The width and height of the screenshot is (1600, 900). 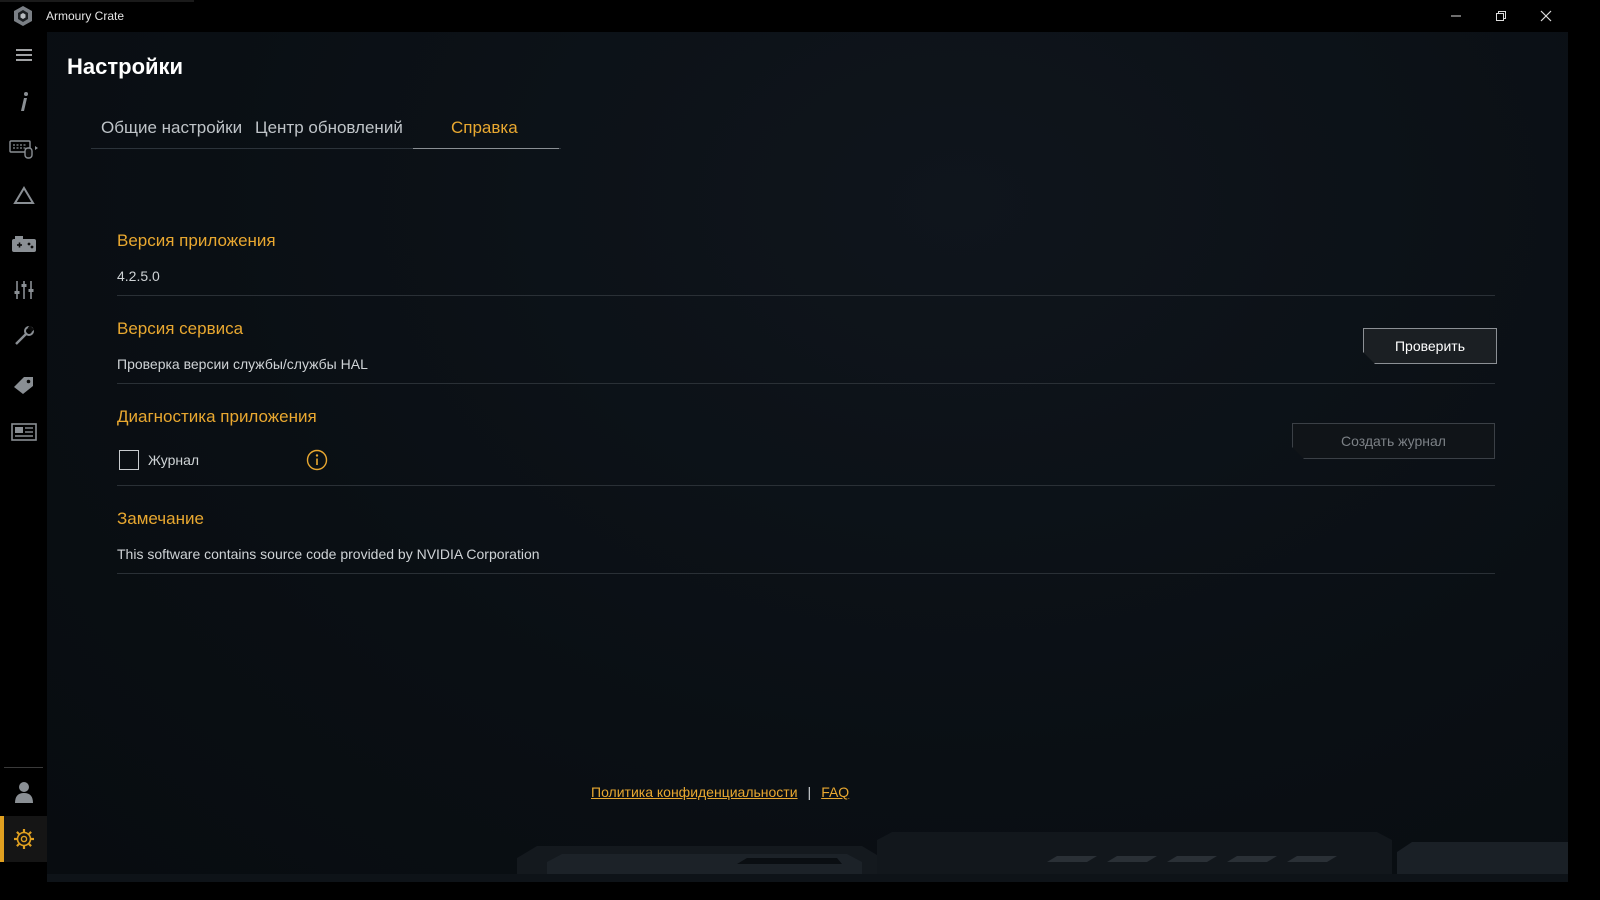 What do you see at coordinates (180, 328) in the screenshot?
I see `service-version-title: Версия сервиса` at bounding box center [180, 328].